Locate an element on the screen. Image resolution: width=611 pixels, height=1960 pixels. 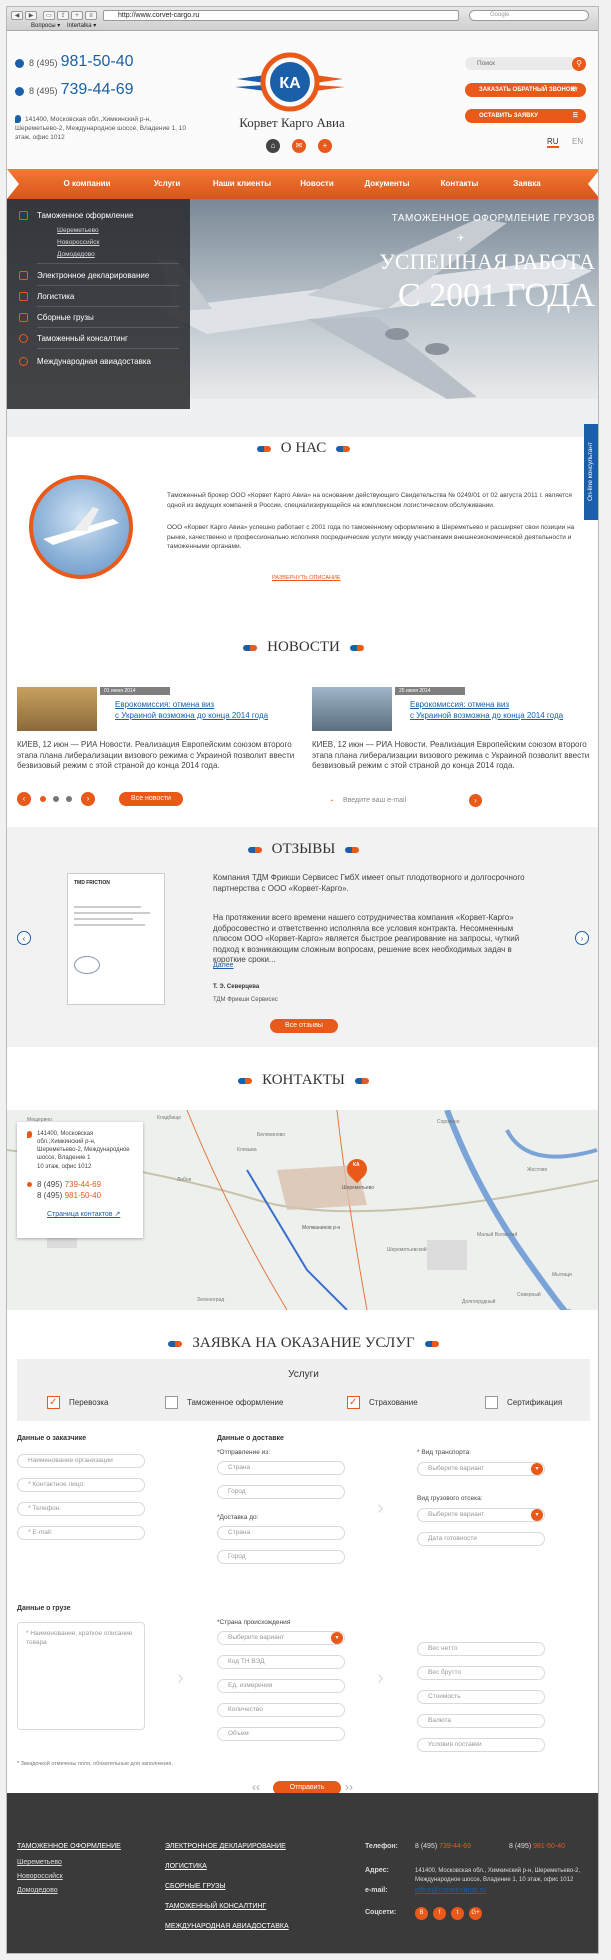
from-city-input: Город is located at coordinates (281, 1492).